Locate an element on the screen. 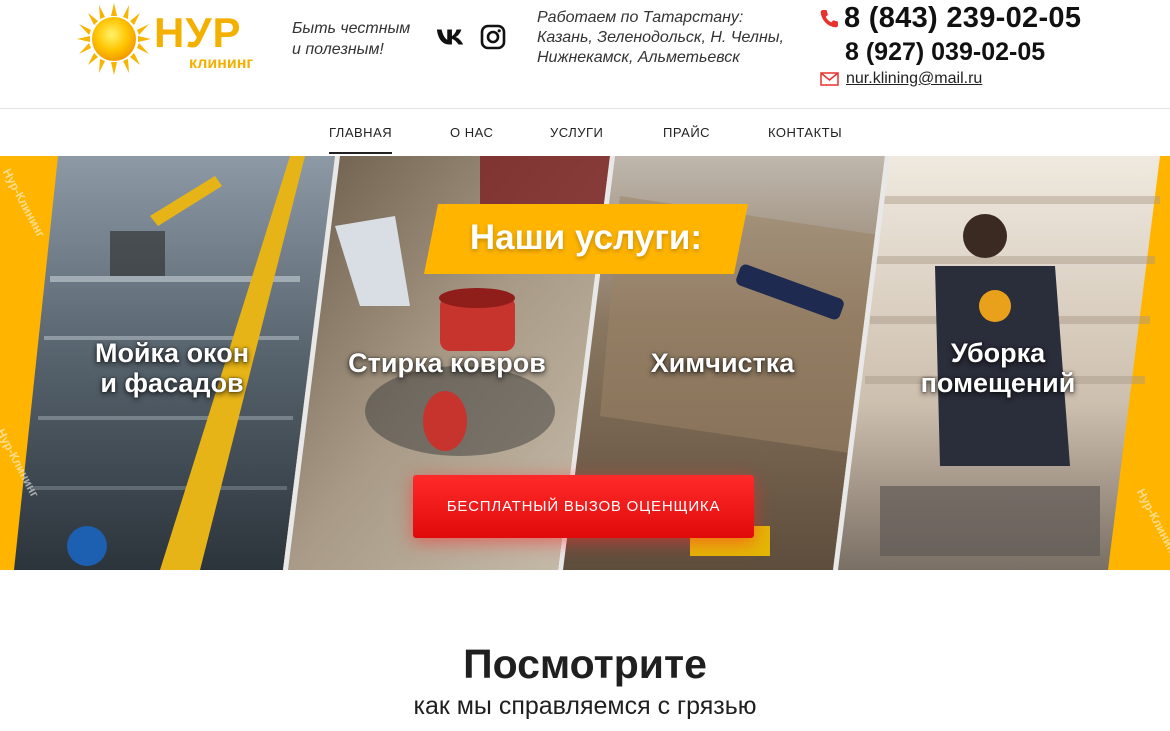 Image resolution: width=1170 pixels, height=731 pixels. region-line: Казань, Зеленодольск, Н. Челны, is located at coordinates (660, 37).